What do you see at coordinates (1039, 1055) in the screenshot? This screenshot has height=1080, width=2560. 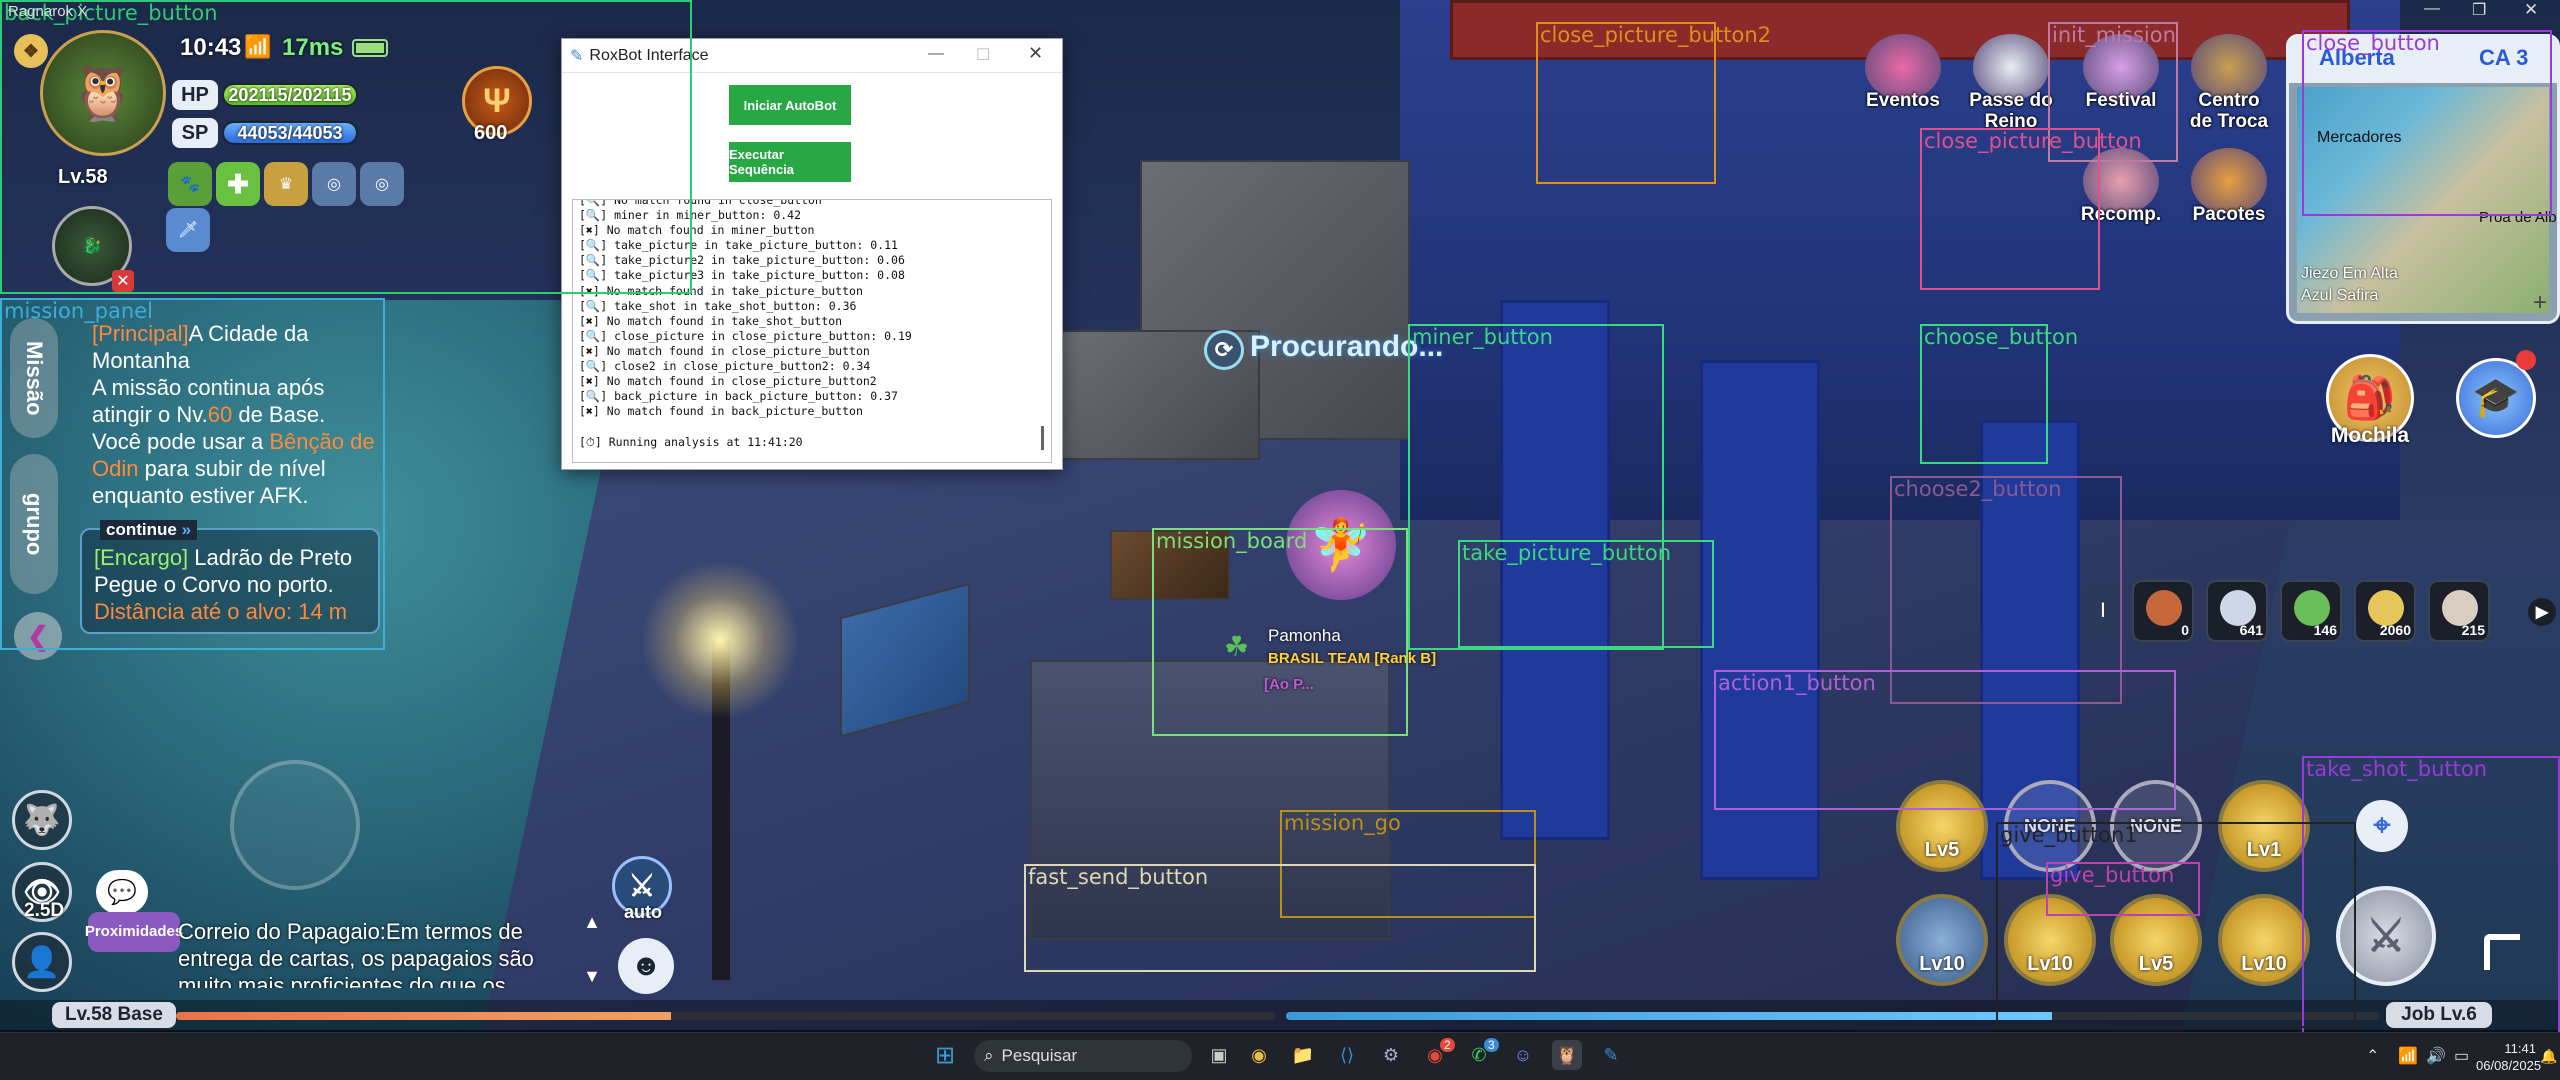 I see `search-placeholder: Pesquisar` at bounding box center [1039, 1055].